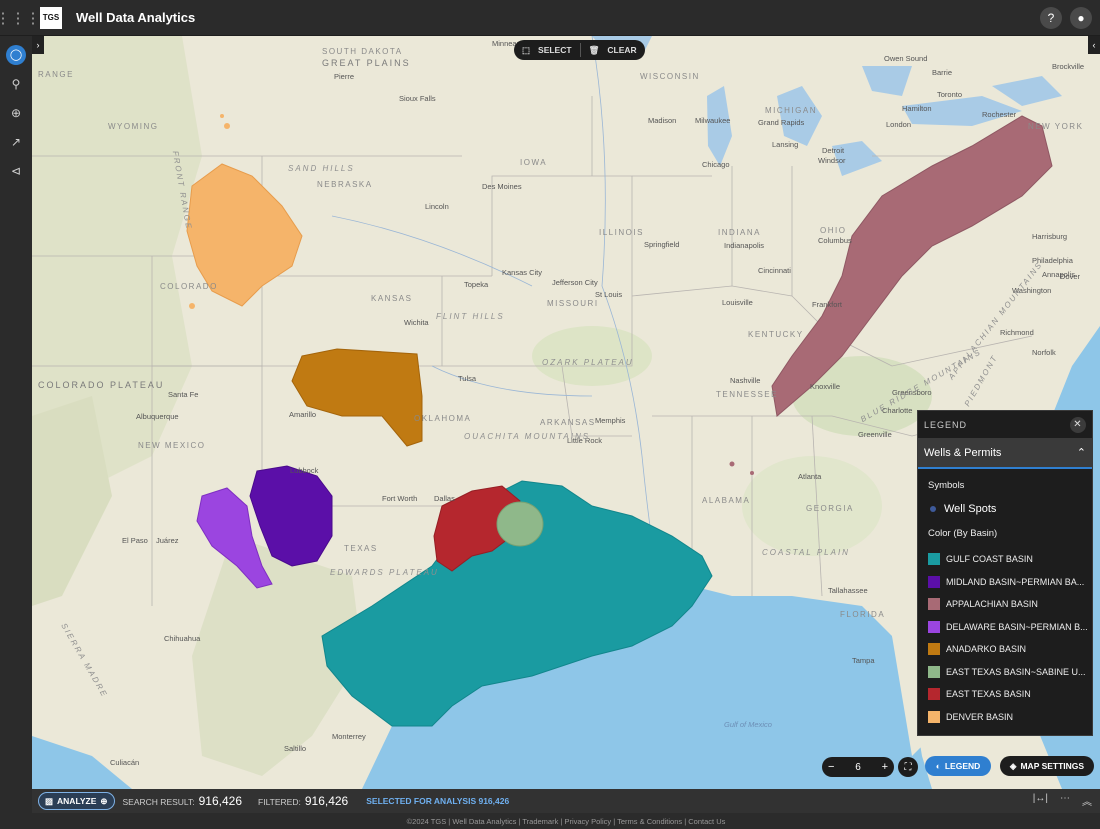 This screenshot has width=1100, height=829. Describe the element at coordinates (550, 18) in the screenshot. I see `top-bar: ⋮⋮⋮ TGS Well Data Analytics ? ●` at that location.